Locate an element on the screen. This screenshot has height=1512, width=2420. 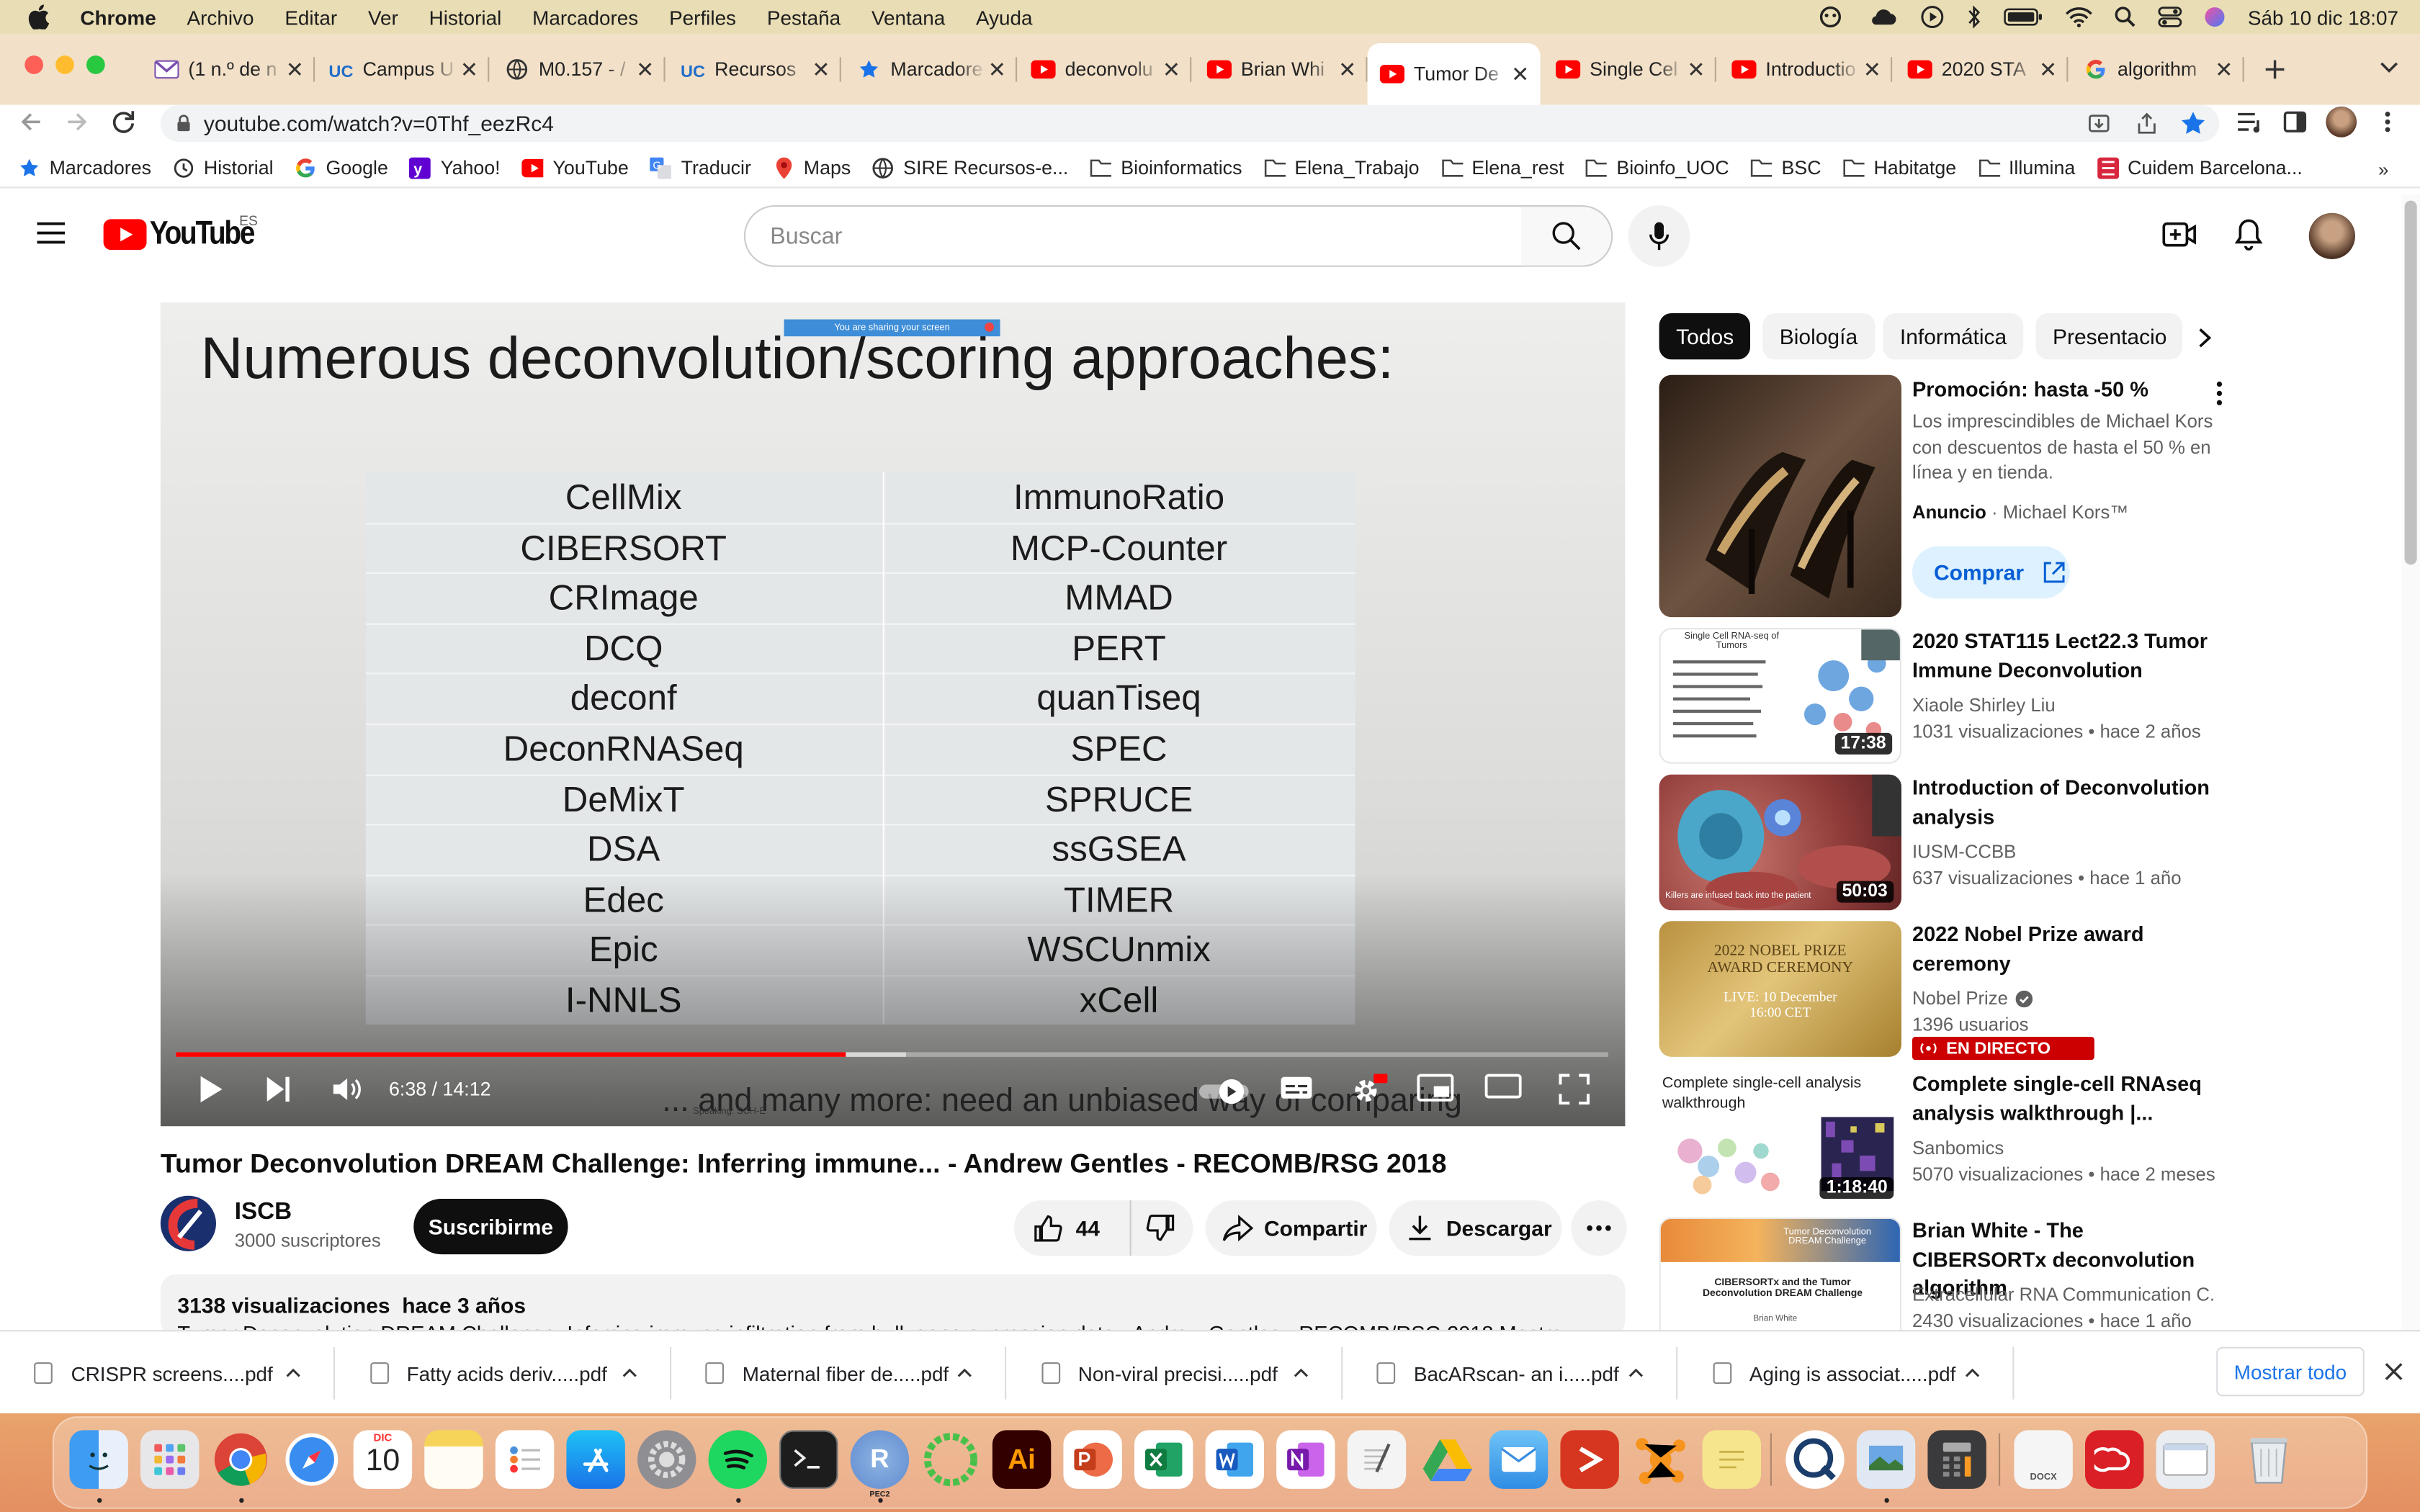
bookmark-star-icon is located at coordinates (2193, 123).